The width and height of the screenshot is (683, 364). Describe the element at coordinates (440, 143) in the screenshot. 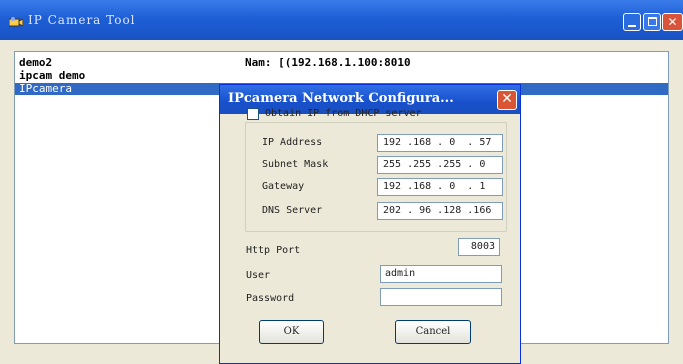

I see `ip-address-input: 192 .168 . 0 . 57` at that location.